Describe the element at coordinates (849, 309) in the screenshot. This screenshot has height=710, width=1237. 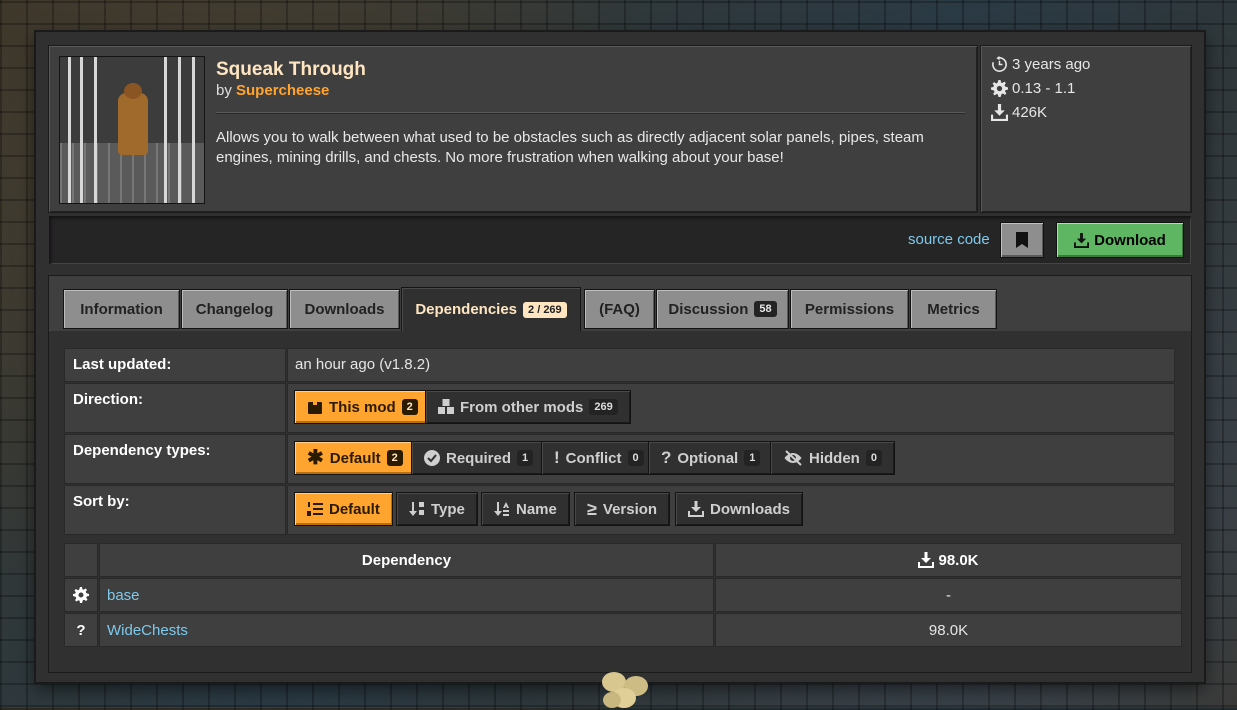
I see `tab-permissions: Permissions` at that location.